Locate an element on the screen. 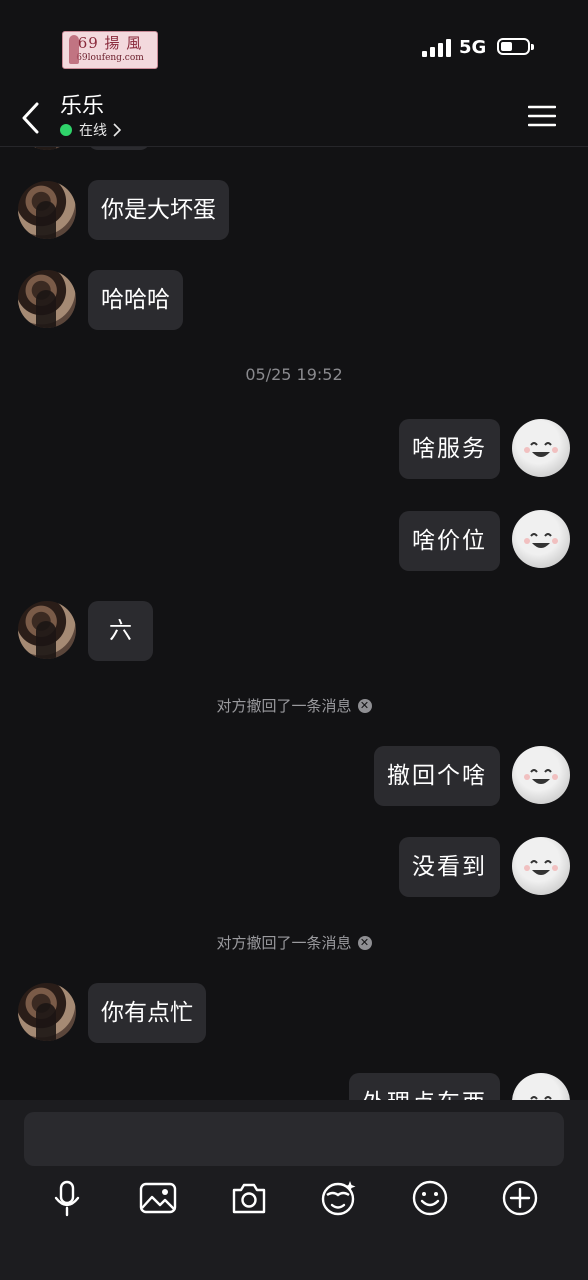 The image size is (588, 1280). watermark-figure-icon is located at coordinates (74, 49).